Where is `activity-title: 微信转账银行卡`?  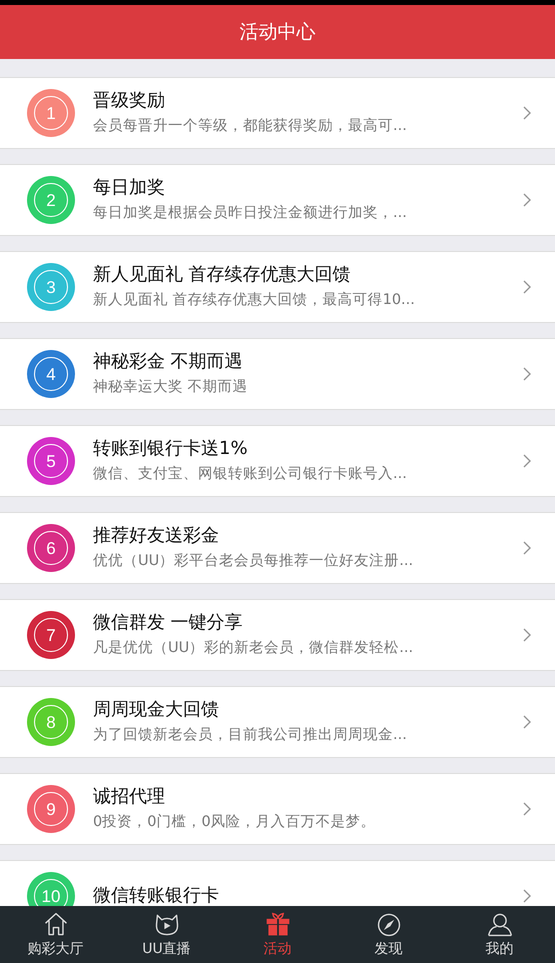 activity-title: 微信转账银行卡 is located at coordinates (156, 896).